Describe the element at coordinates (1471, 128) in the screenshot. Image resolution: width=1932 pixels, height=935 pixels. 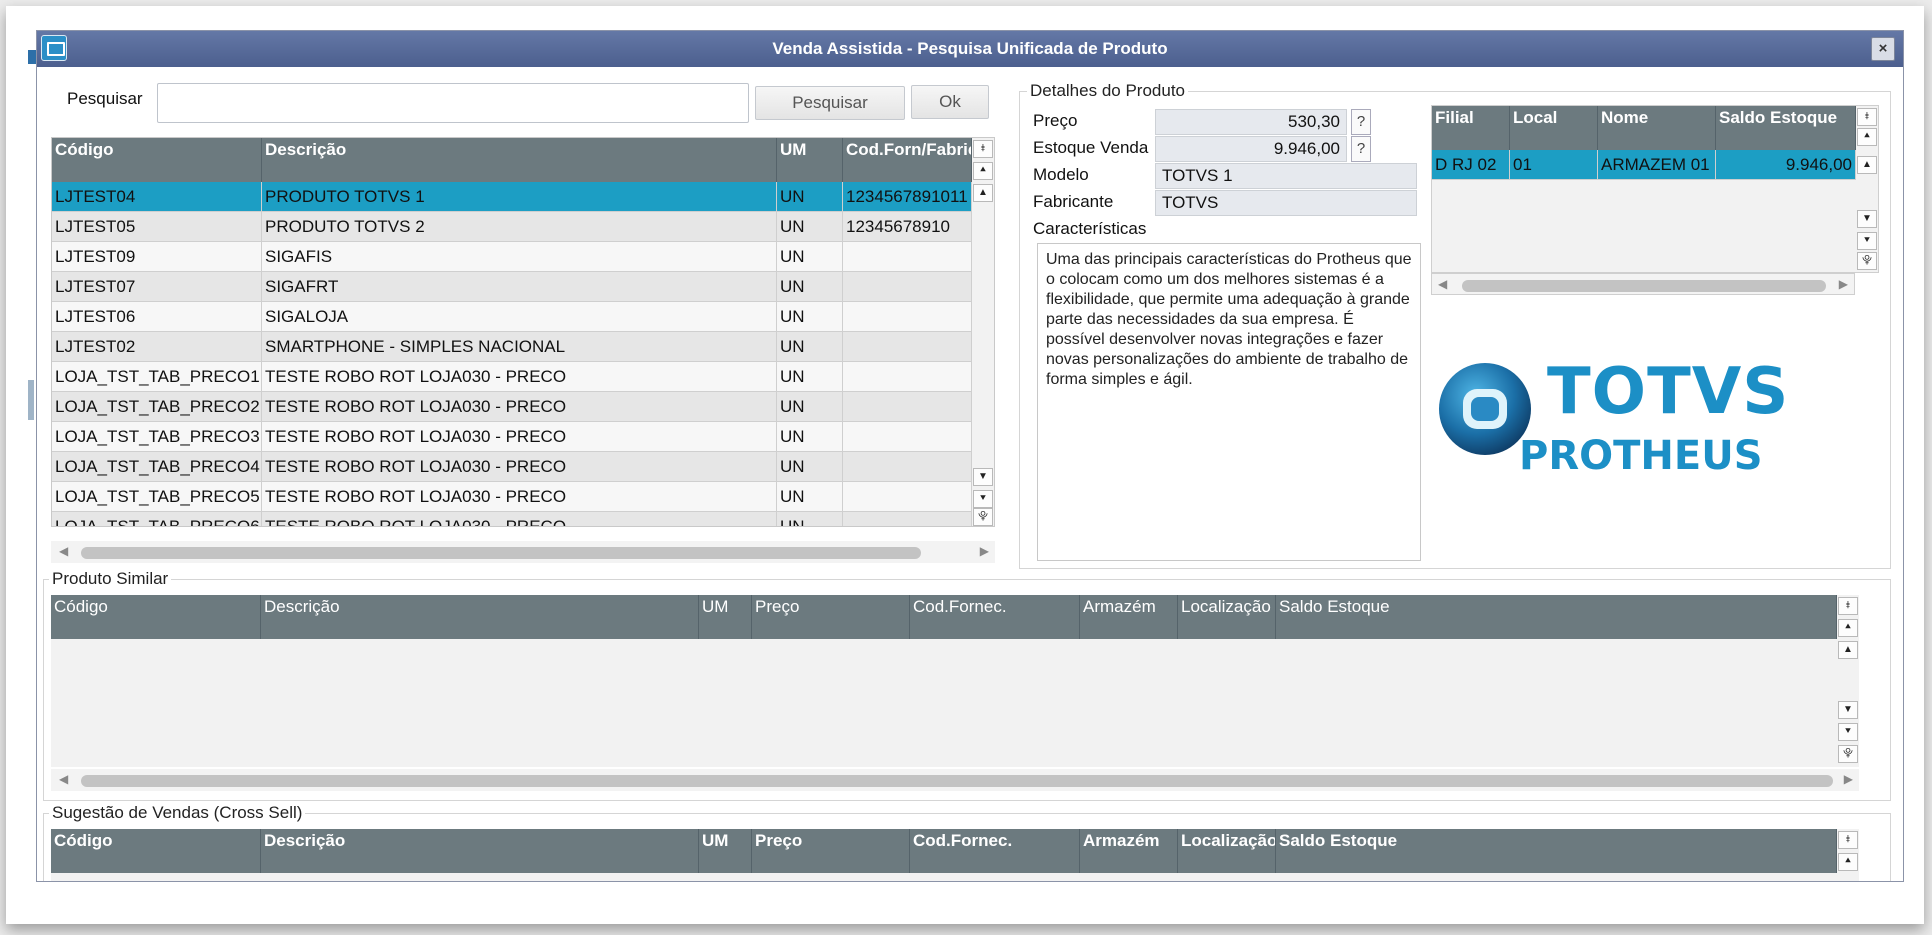
I see `col-filial: Filial` at that location.